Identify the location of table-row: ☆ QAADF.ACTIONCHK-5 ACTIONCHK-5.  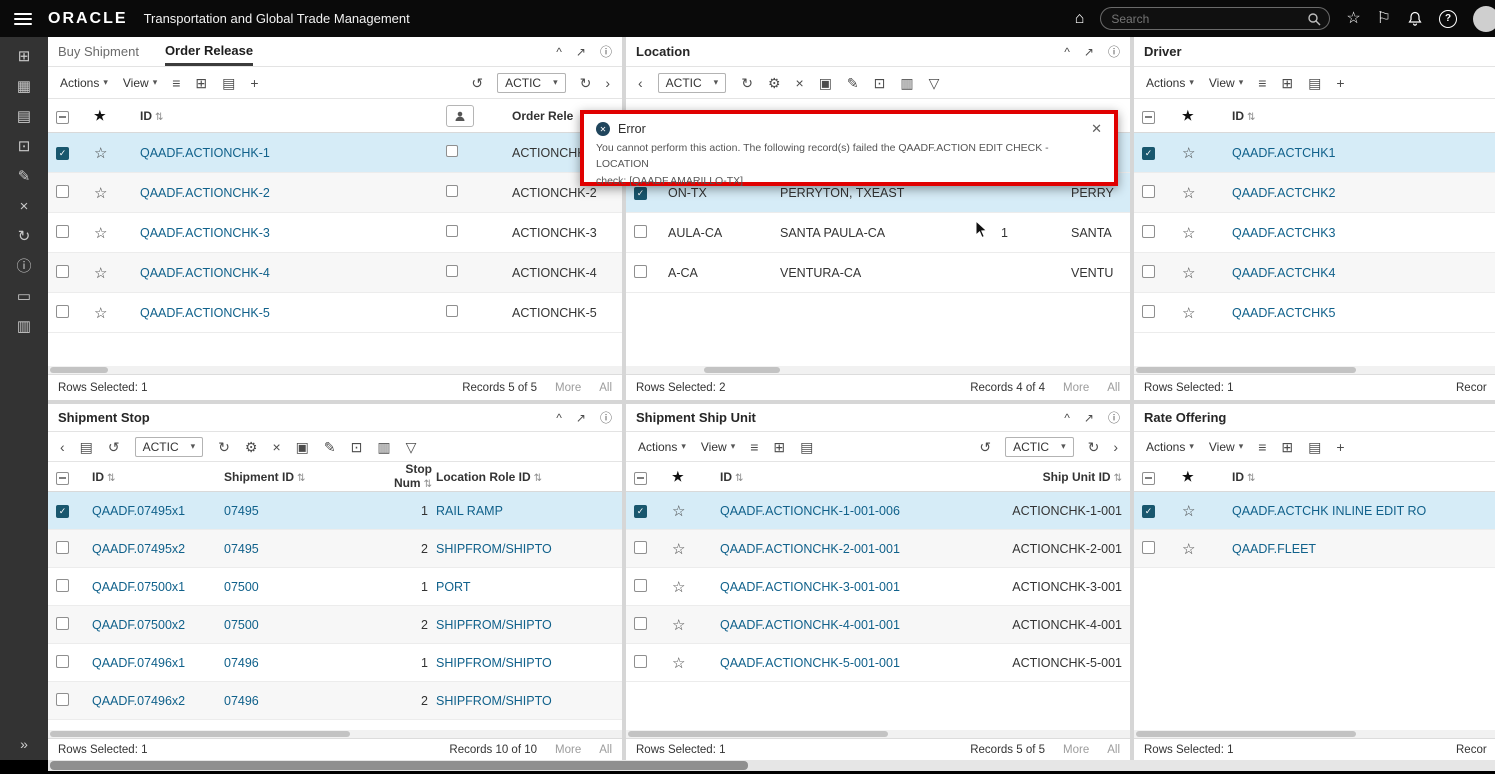
(335, 313).